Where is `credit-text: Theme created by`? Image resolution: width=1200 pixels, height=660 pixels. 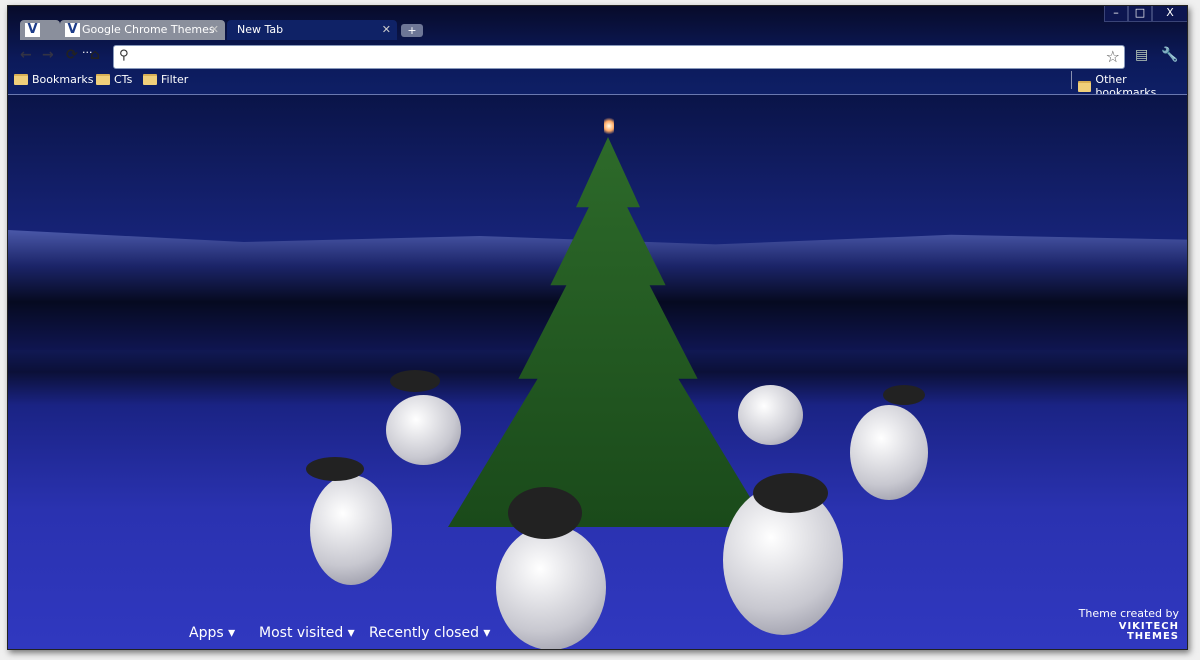
credit-text: Theme created by is located at coordinates (1128, 613).